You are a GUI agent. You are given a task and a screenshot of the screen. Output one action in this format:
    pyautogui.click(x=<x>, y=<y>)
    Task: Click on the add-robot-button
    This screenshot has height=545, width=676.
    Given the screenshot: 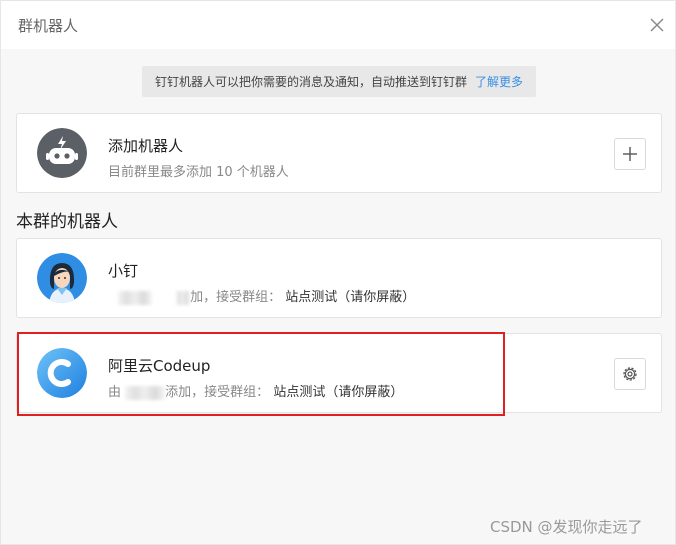 What is the action you would take?
    pyautogui.click(x=630, y=154)
    